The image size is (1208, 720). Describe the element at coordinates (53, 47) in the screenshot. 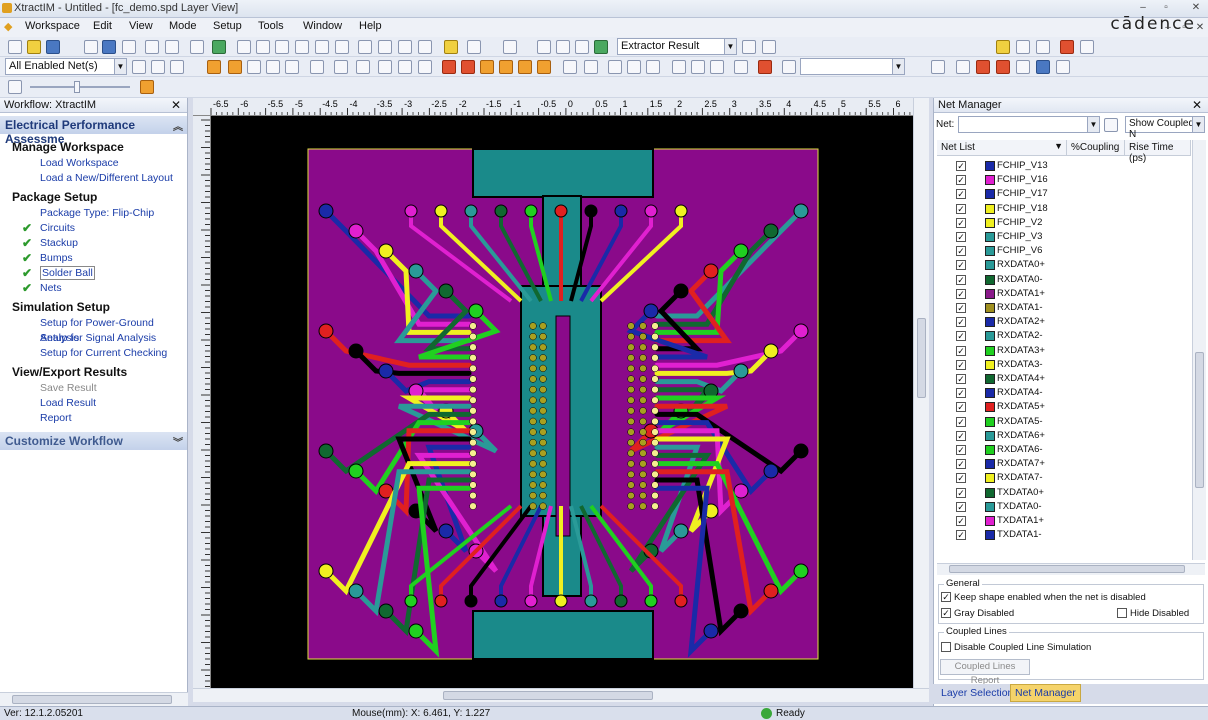

I see `save-icon` at that location.